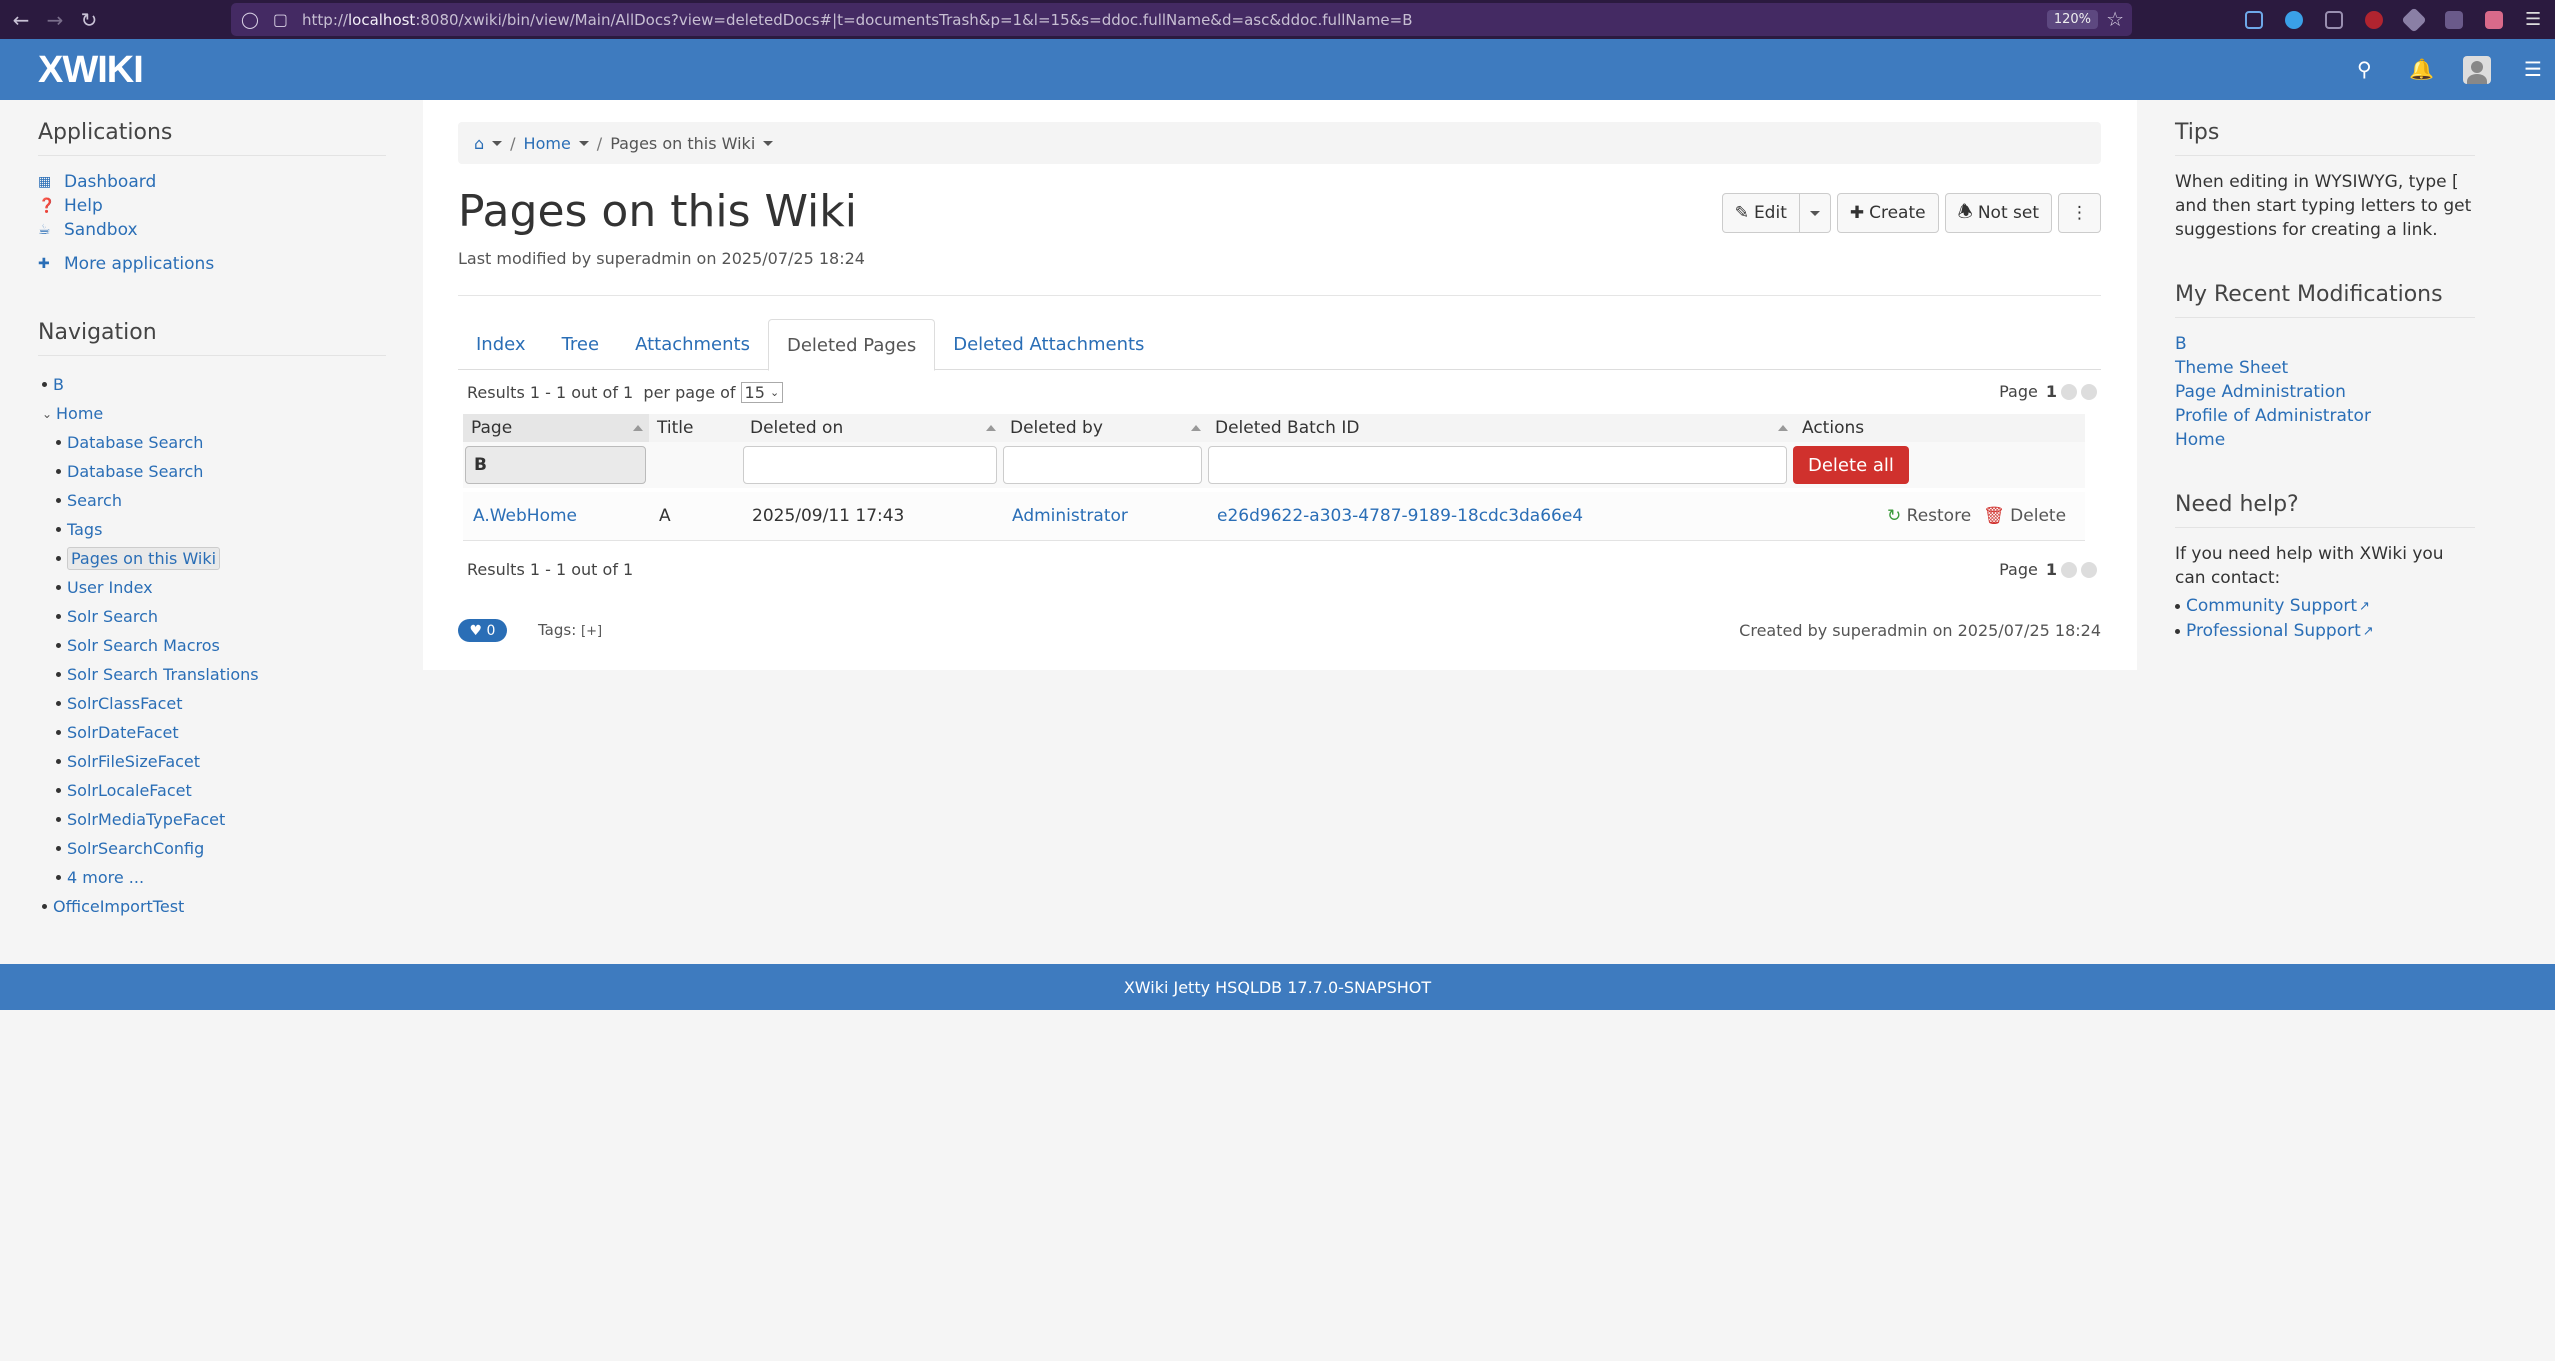  I want to click on tree-link: SolrDateFacet, so click(123, 732).